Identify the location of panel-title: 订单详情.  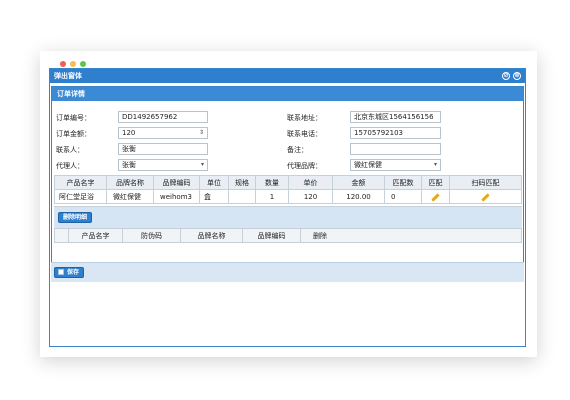
(287, 94).